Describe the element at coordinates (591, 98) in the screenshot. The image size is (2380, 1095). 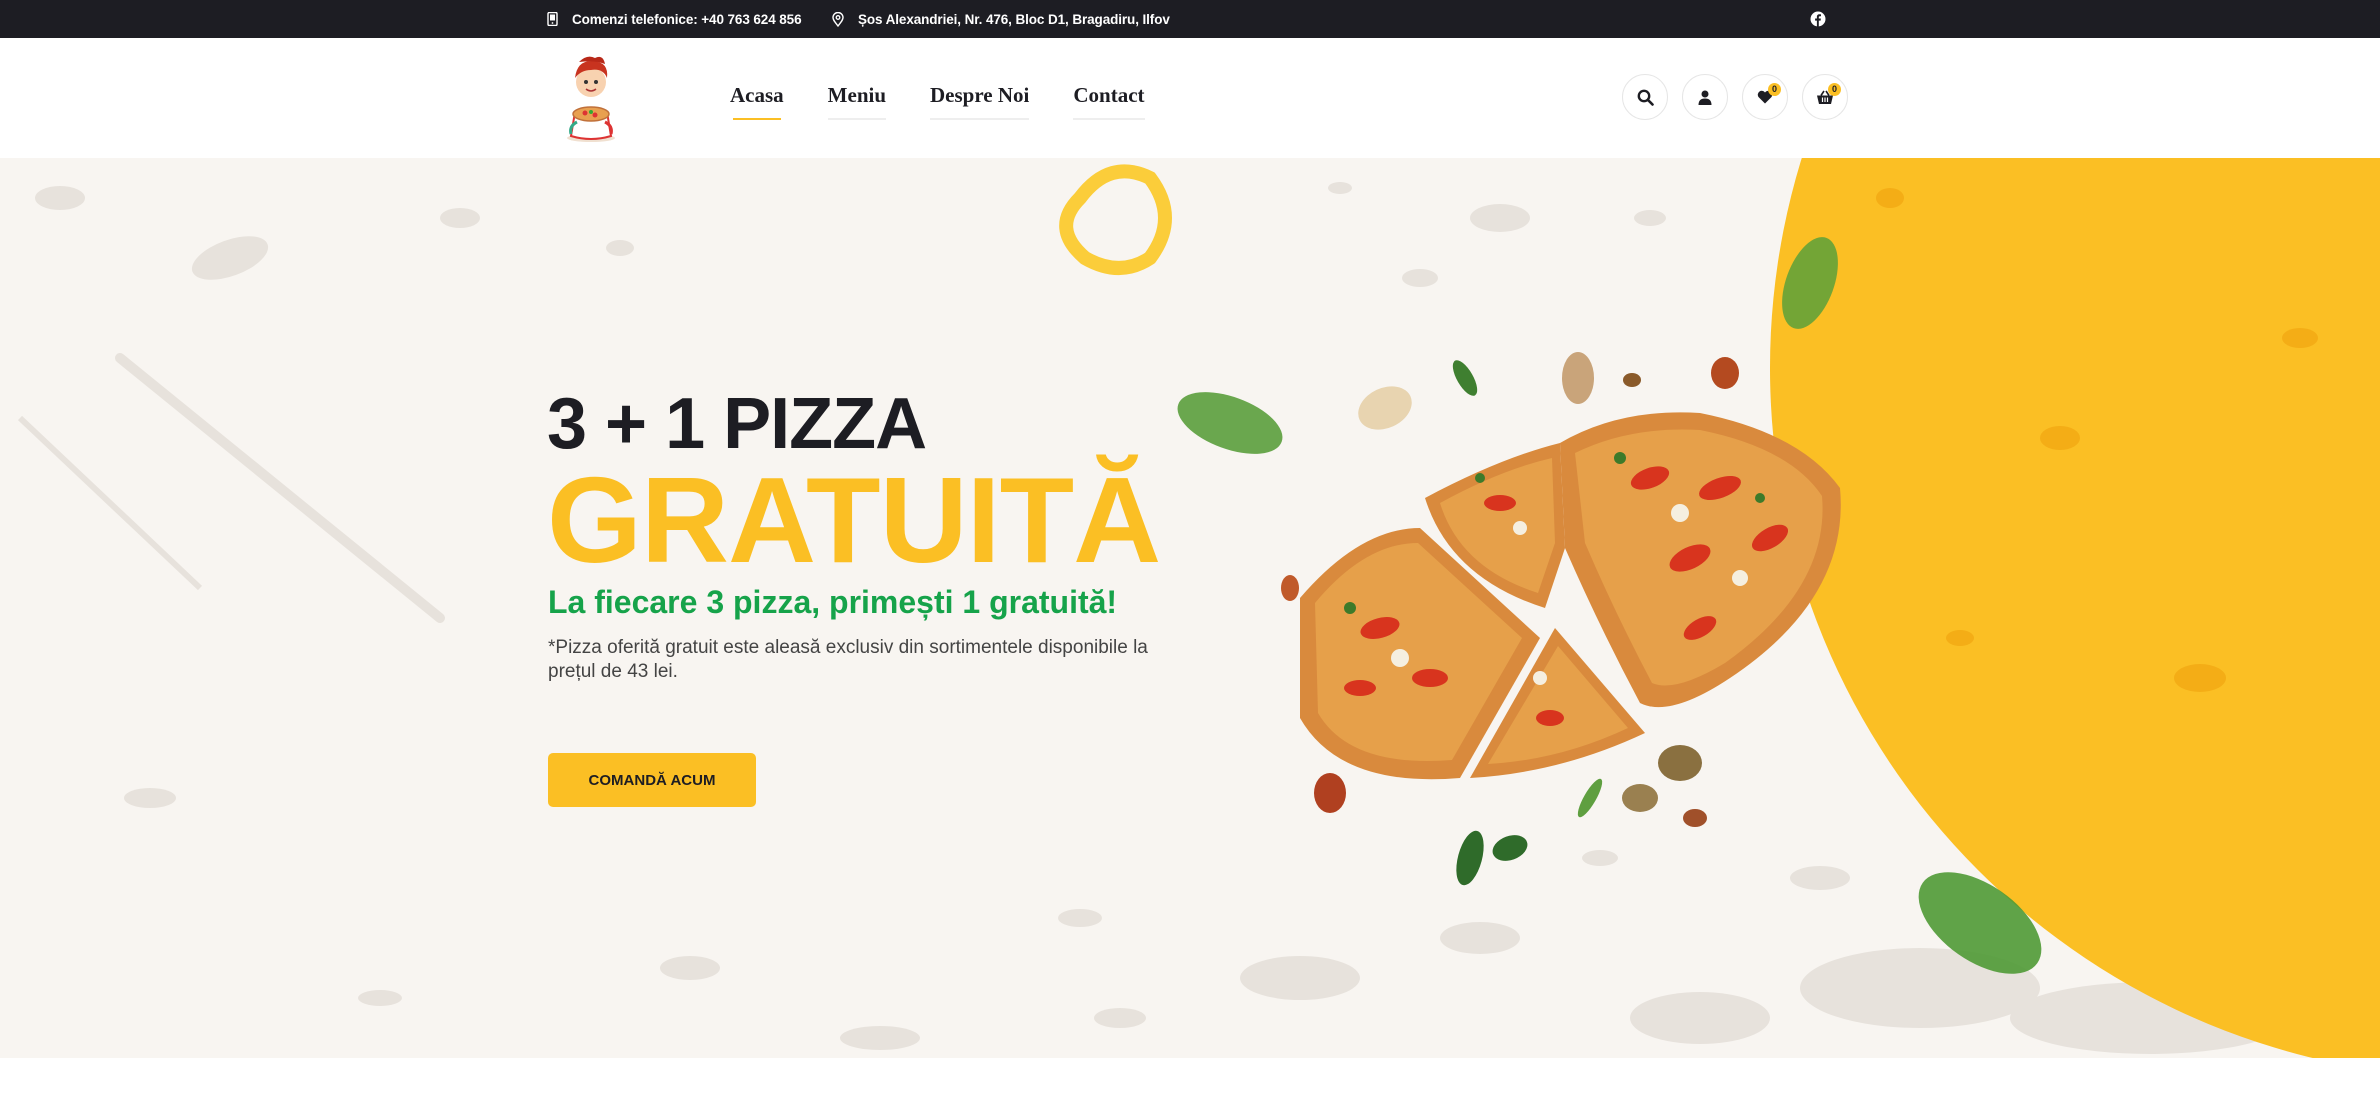
I see `chef-mascot-logo` at that location.